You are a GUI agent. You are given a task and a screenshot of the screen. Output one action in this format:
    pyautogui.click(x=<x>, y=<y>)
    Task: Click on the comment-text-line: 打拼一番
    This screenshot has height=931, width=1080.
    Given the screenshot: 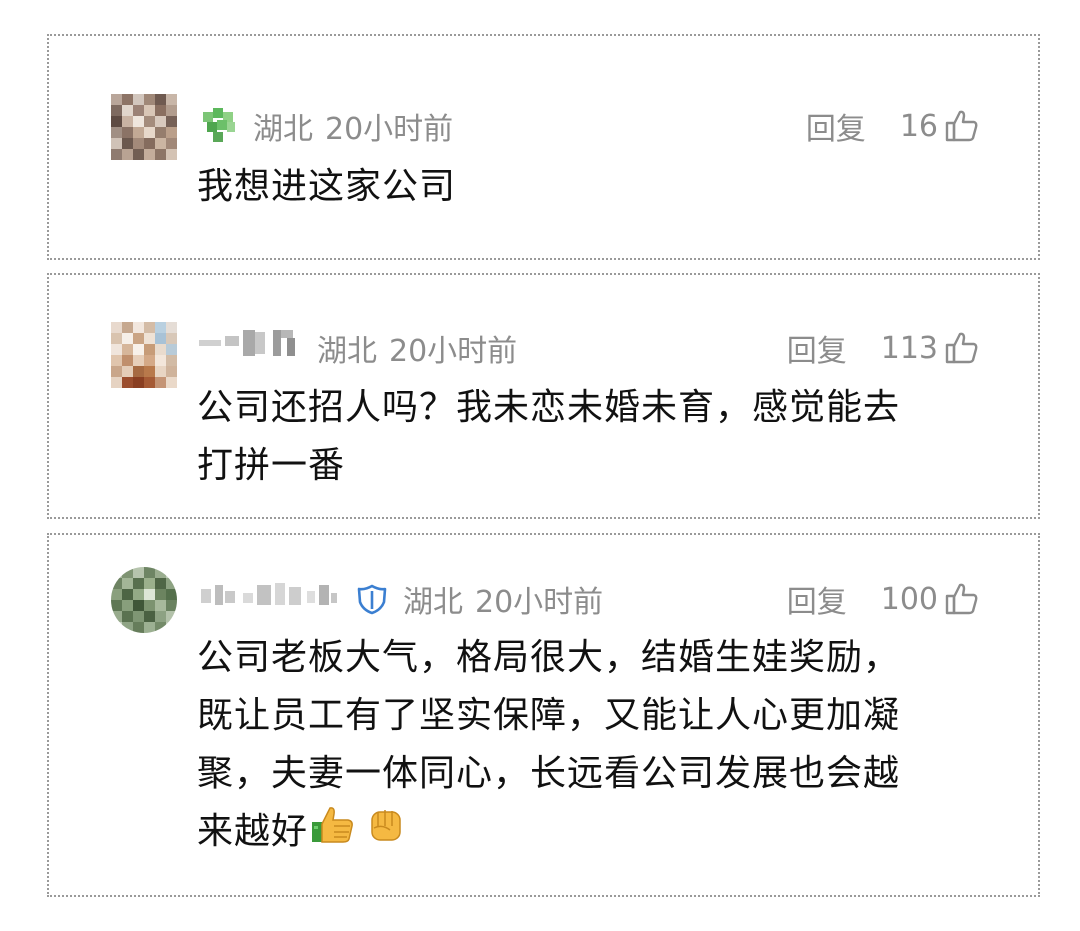 What is the action you would take?
    pyautogui.click(x=271, y=465)
    